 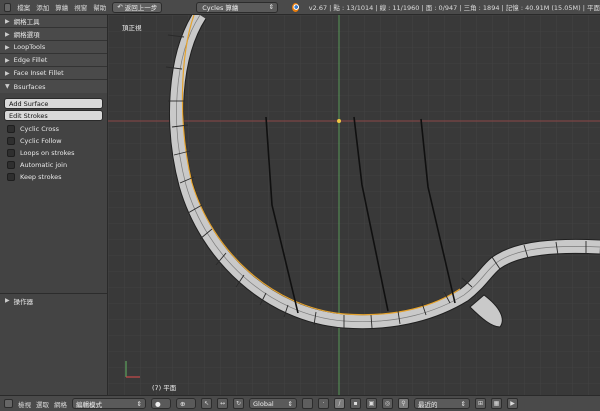 I want to click on shading-select: ●, so click(x=161, y=403).